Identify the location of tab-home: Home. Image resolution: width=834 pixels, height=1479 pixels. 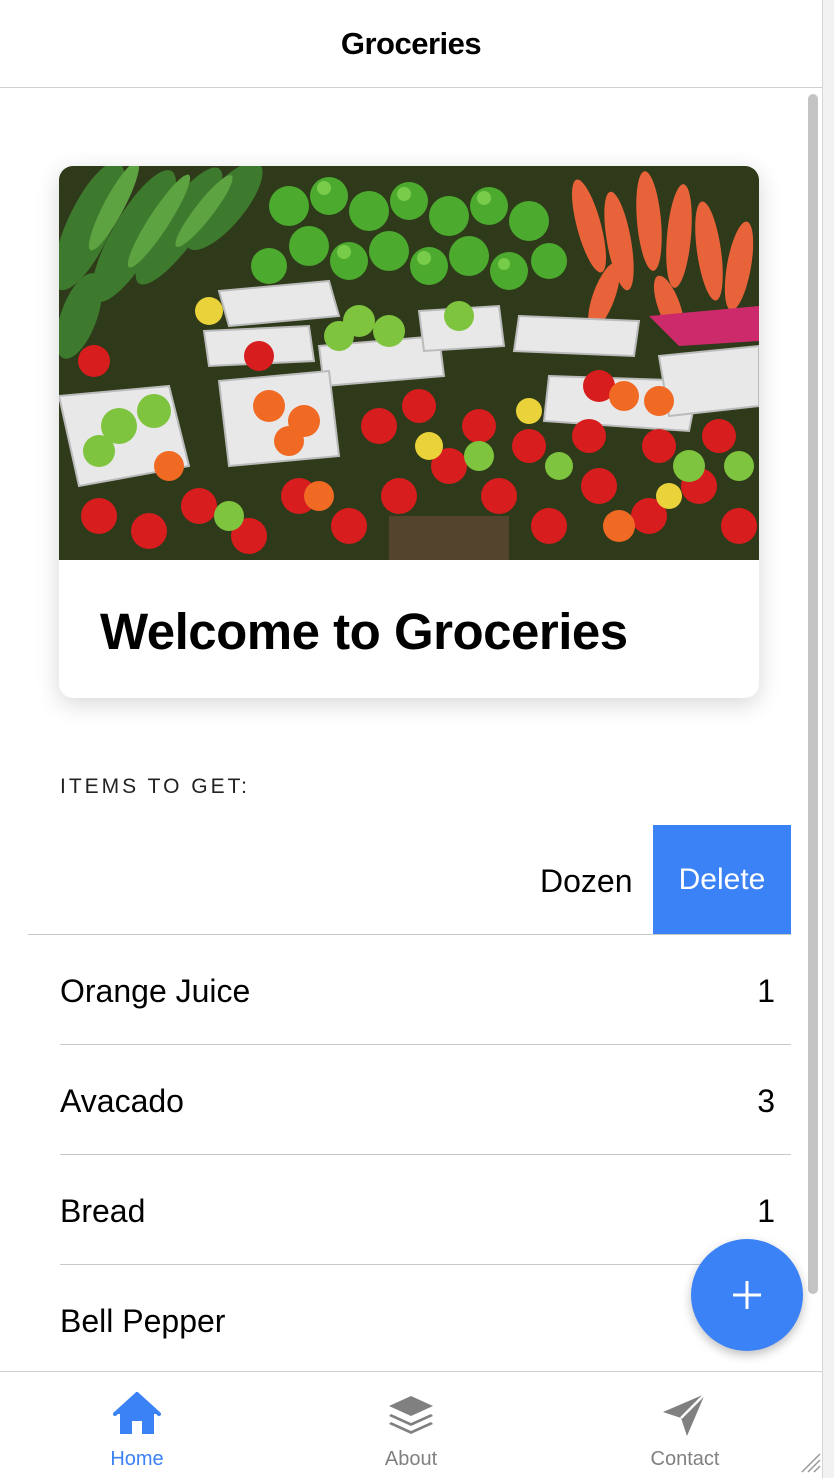
(137, 1422).